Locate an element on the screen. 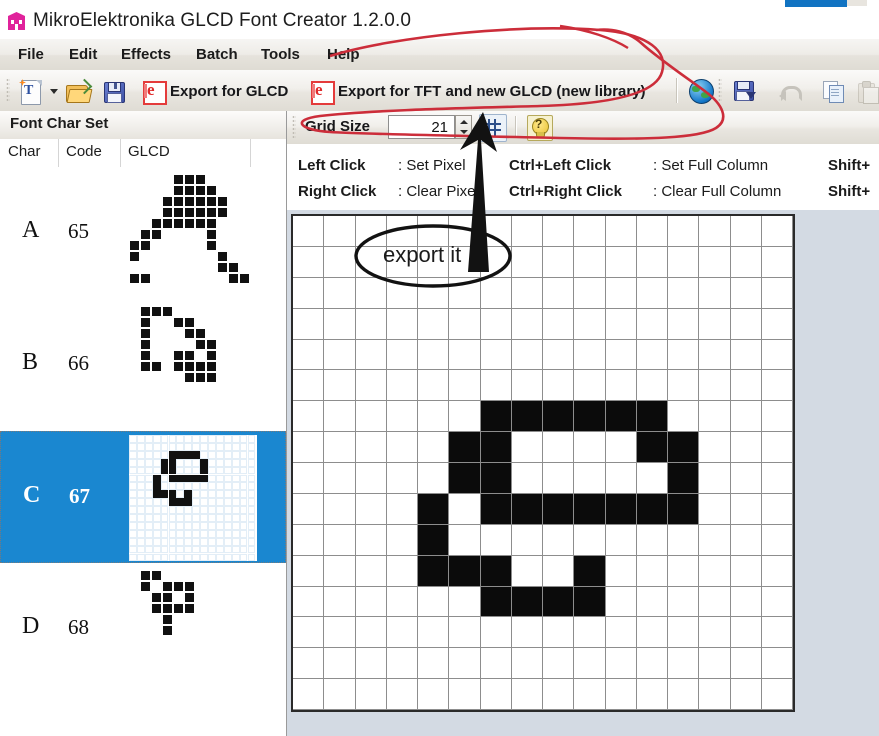 The width and height of the screenshot is (879, 736). help-button: ? is located at coordinates (540, 128).